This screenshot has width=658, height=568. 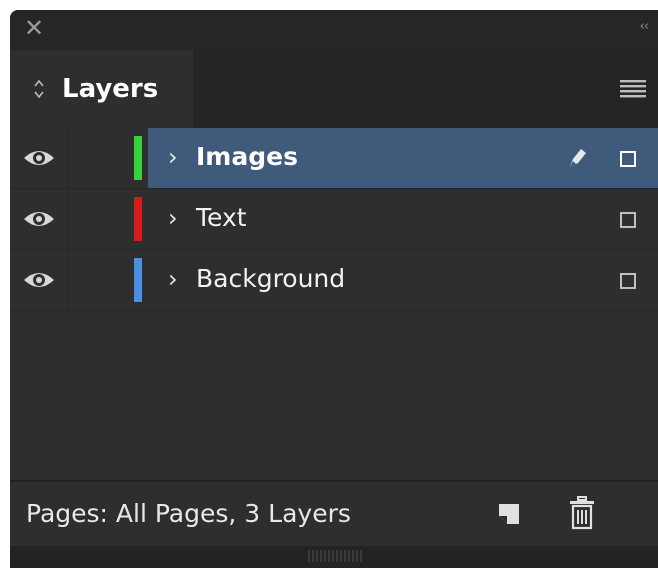 What do you see at coordinates (334, 30) in the screenshot?
I see `panel-titlebar: ✕ ‹‹` at bounding box center [334, 30].